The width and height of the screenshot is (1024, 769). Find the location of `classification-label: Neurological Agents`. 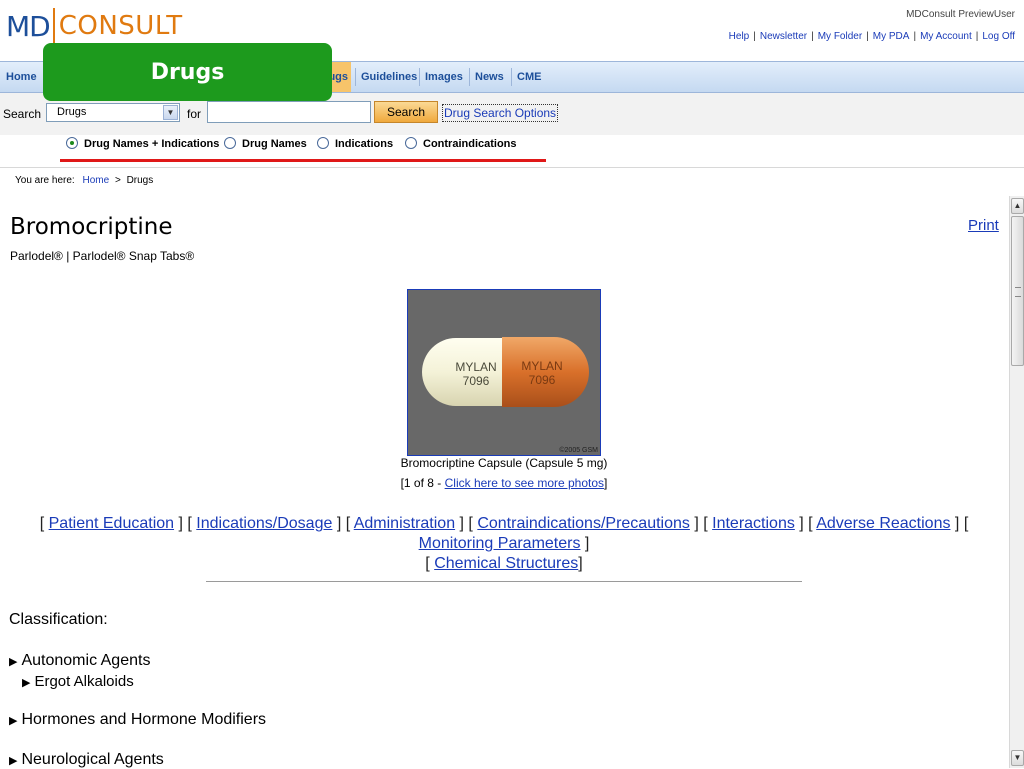

classification-label: Neurological Agents is located at coordinates (92, 759).